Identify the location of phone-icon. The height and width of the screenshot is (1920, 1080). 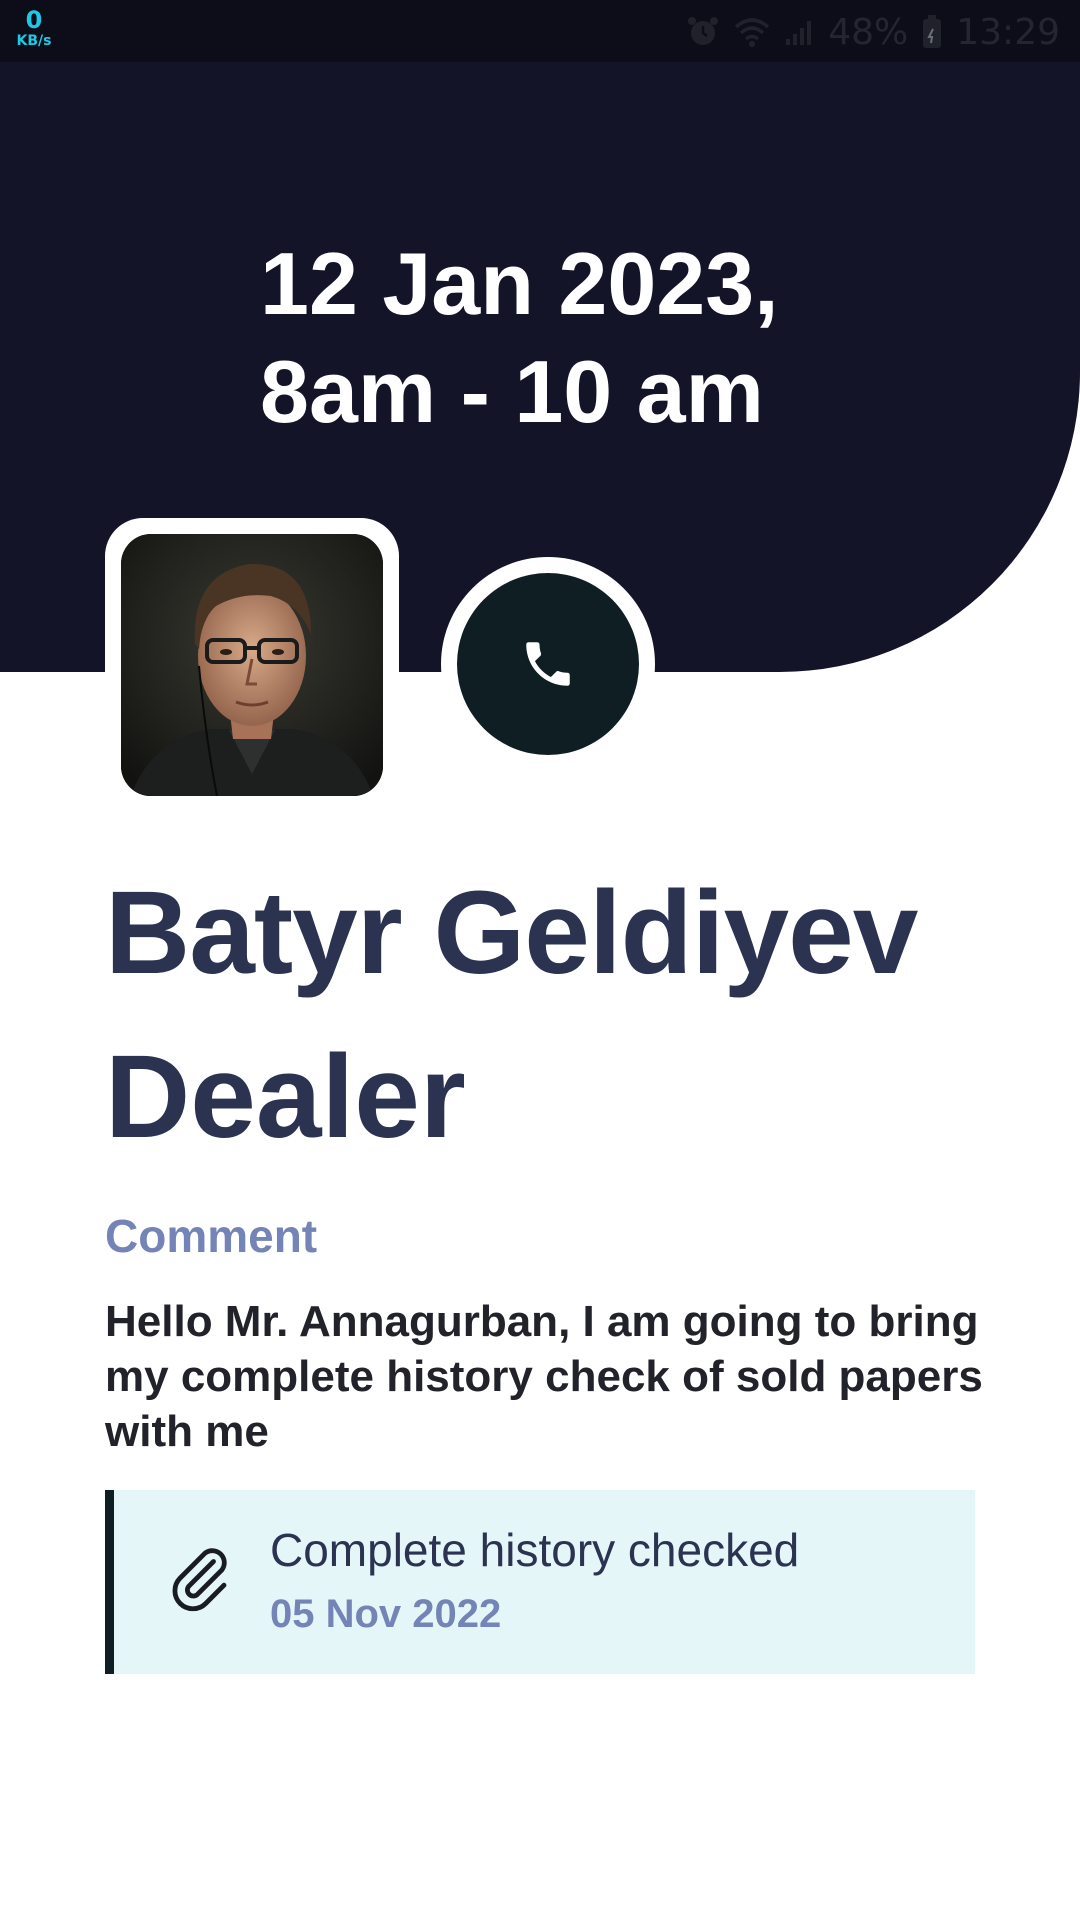
(548, 664).